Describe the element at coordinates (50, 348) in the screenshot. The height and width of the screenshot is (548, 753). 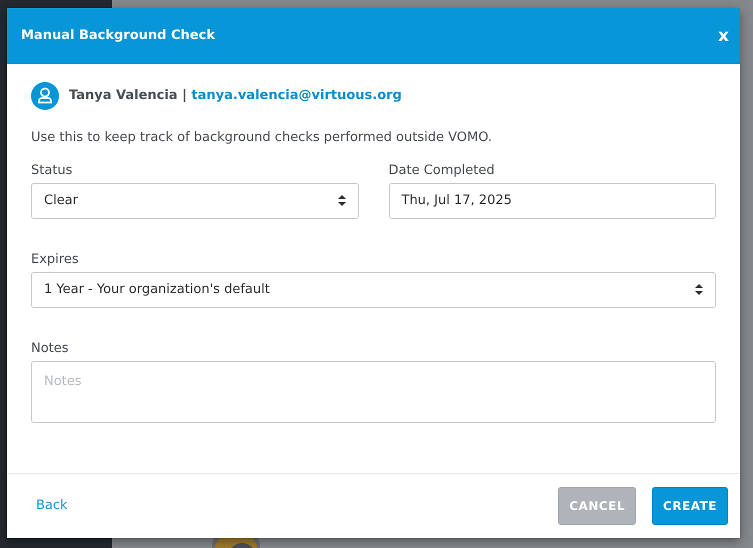
I see `field-label: Notes` at that location.